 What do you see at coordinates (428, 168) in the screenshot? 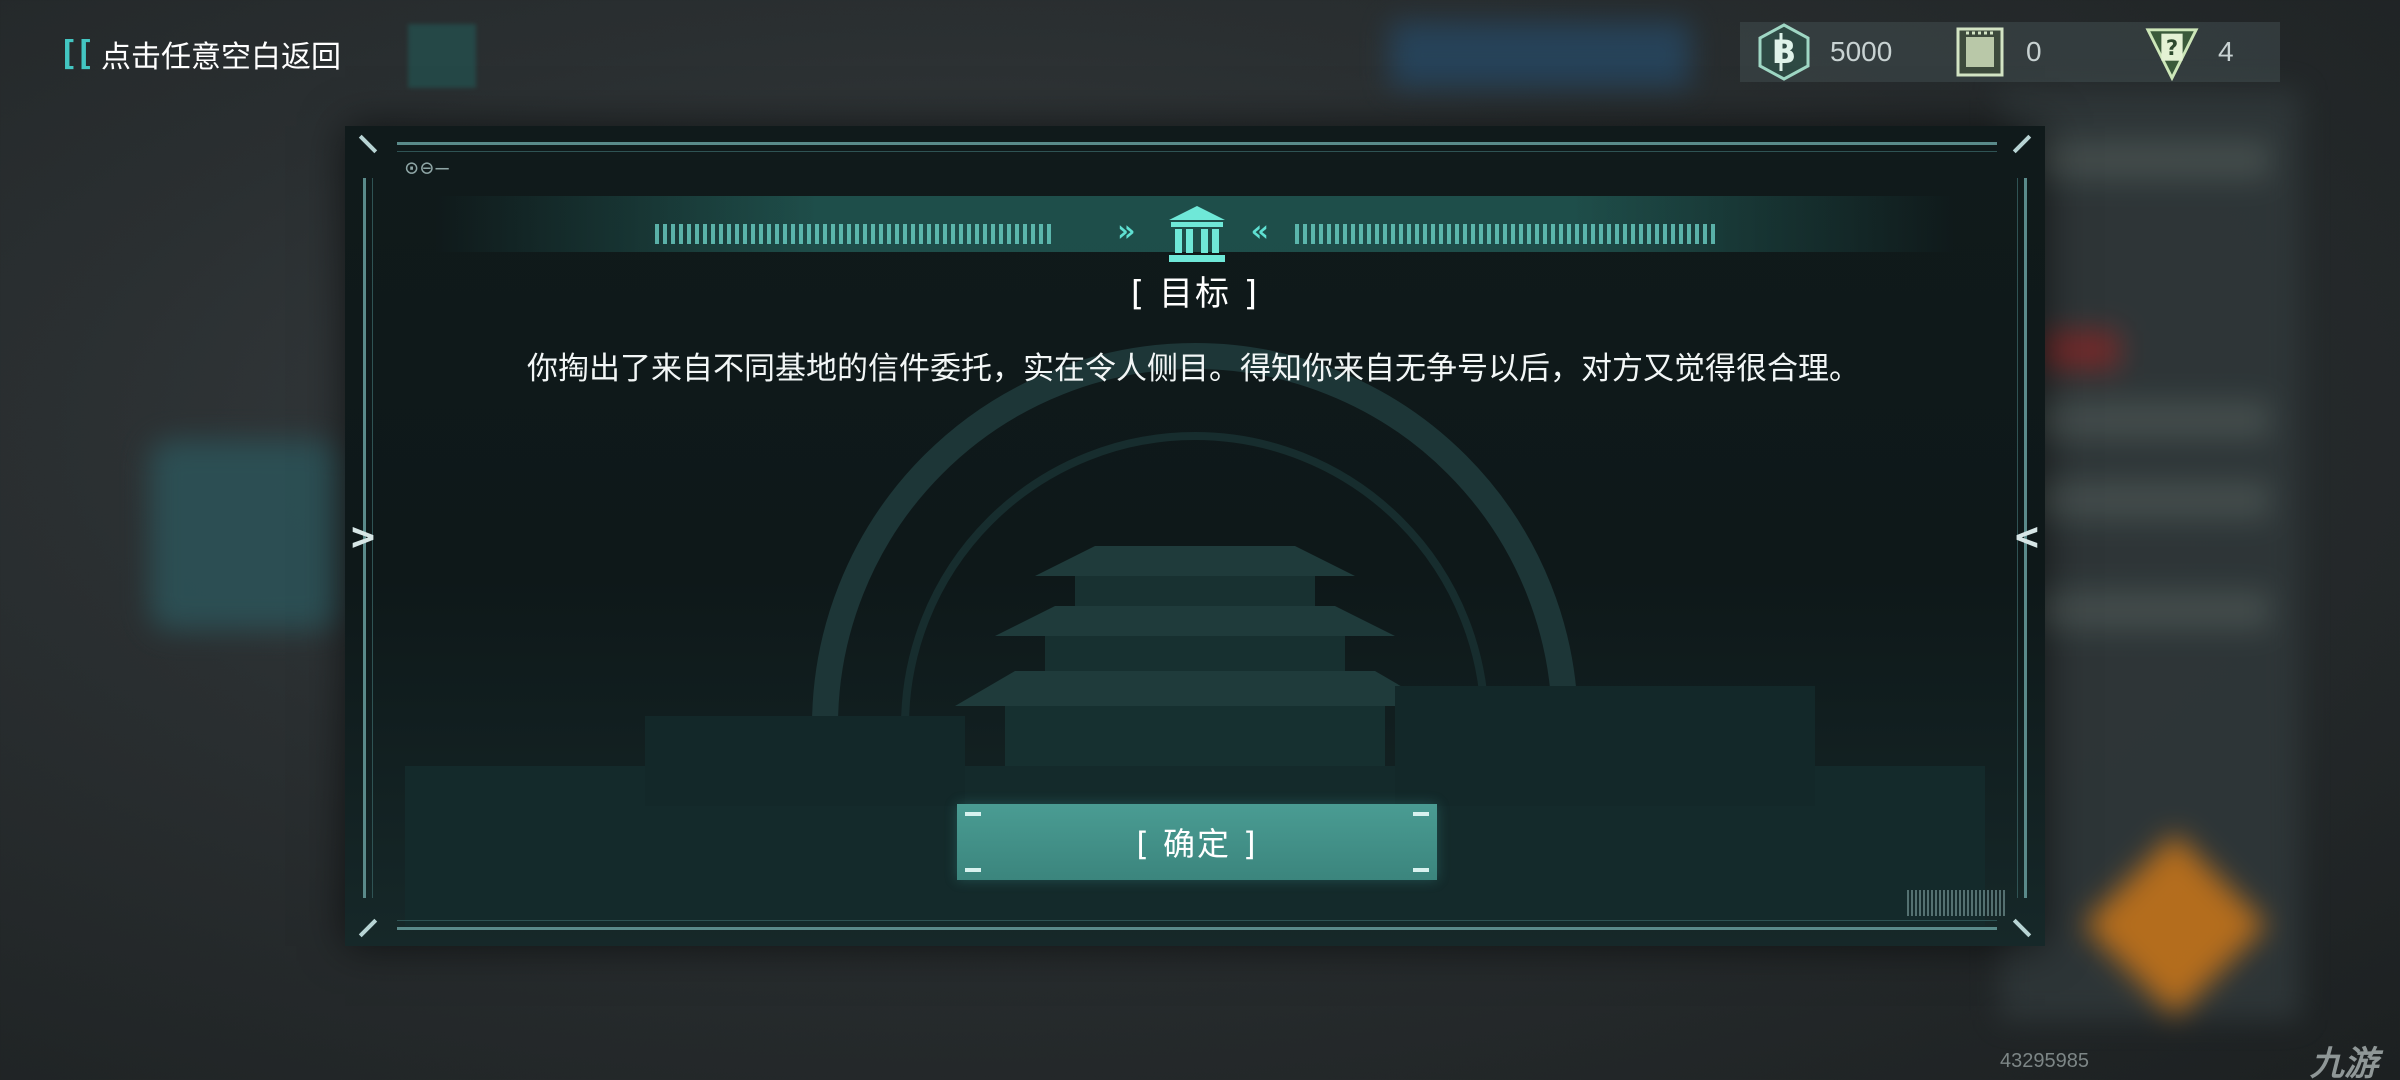
I see `corner-label: ⊙⊖—` at bounding box center [428, 168].